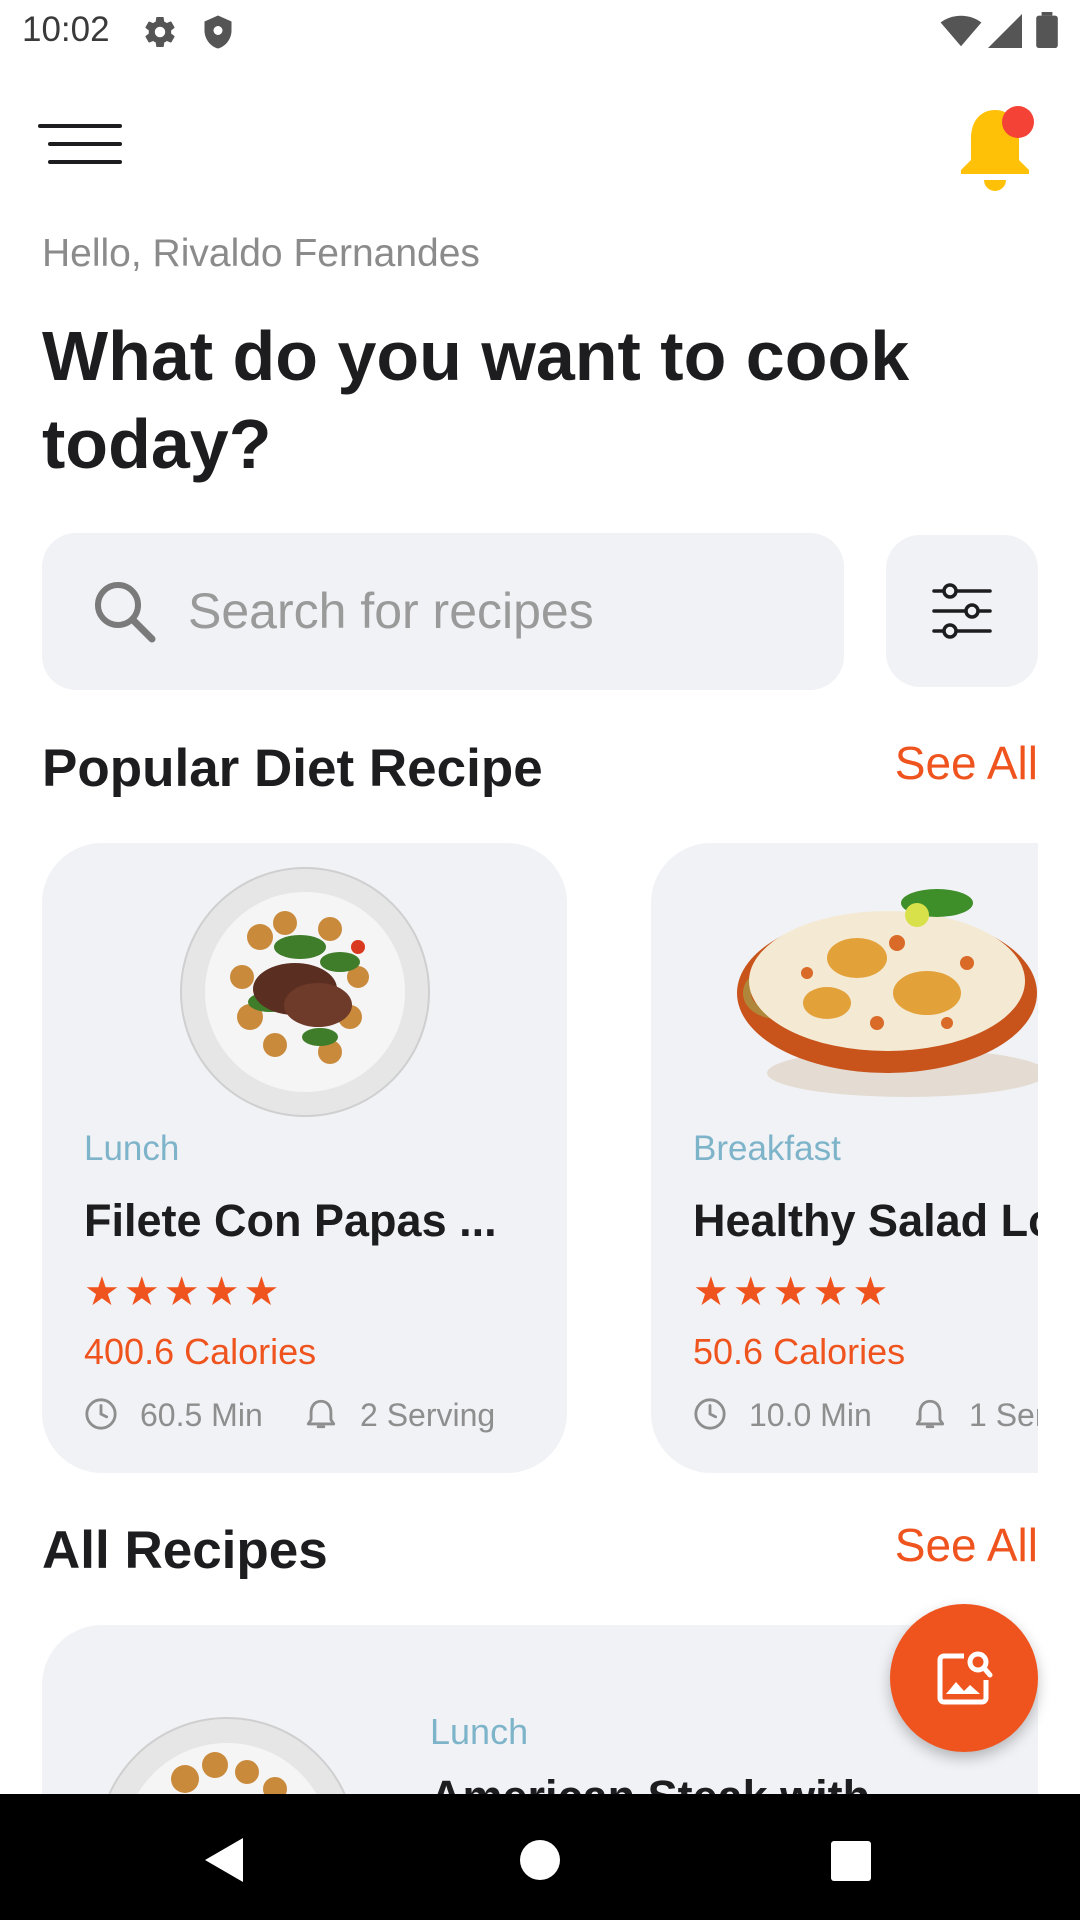 This screenshot has height=1920, width=1080. I want to click on search-input, so click(498, 611).